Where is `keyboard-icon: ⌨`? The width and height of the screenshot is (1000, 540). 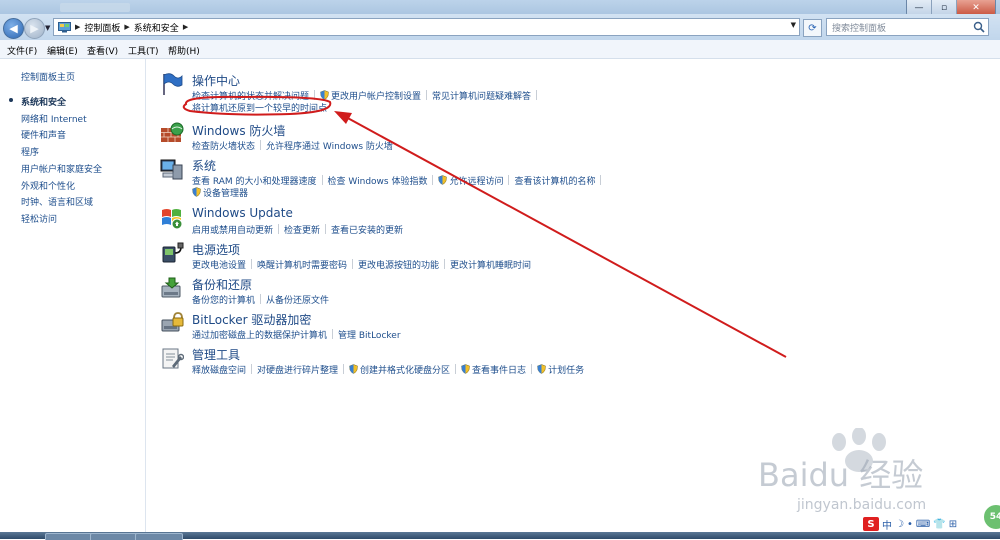 keyboard-icon: ⌨ is located at coordinates (923, 524).